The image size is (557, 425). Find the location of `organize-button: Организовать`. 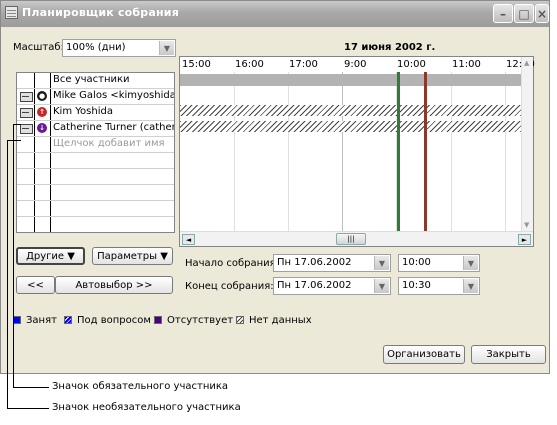

organize-button: Организовать is located at coordinates (424, 354).